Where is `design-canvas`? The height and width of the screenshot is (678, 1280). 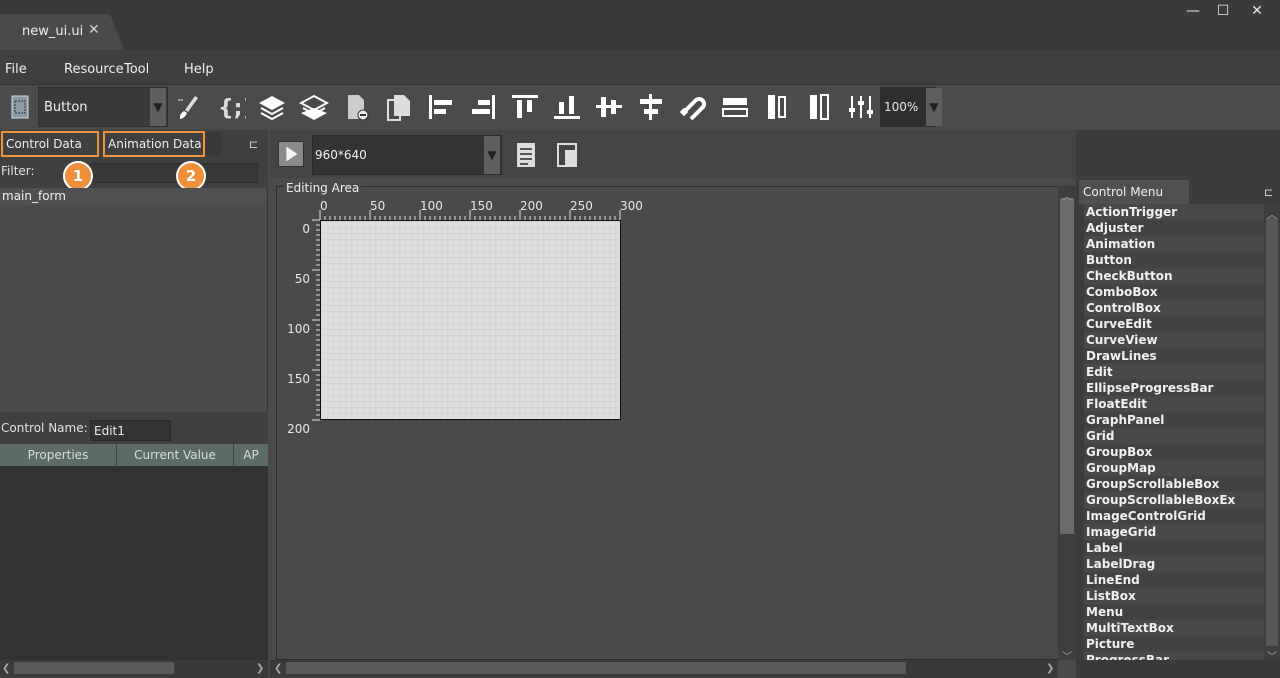
design-canvas is located at coordinates (470, 320).